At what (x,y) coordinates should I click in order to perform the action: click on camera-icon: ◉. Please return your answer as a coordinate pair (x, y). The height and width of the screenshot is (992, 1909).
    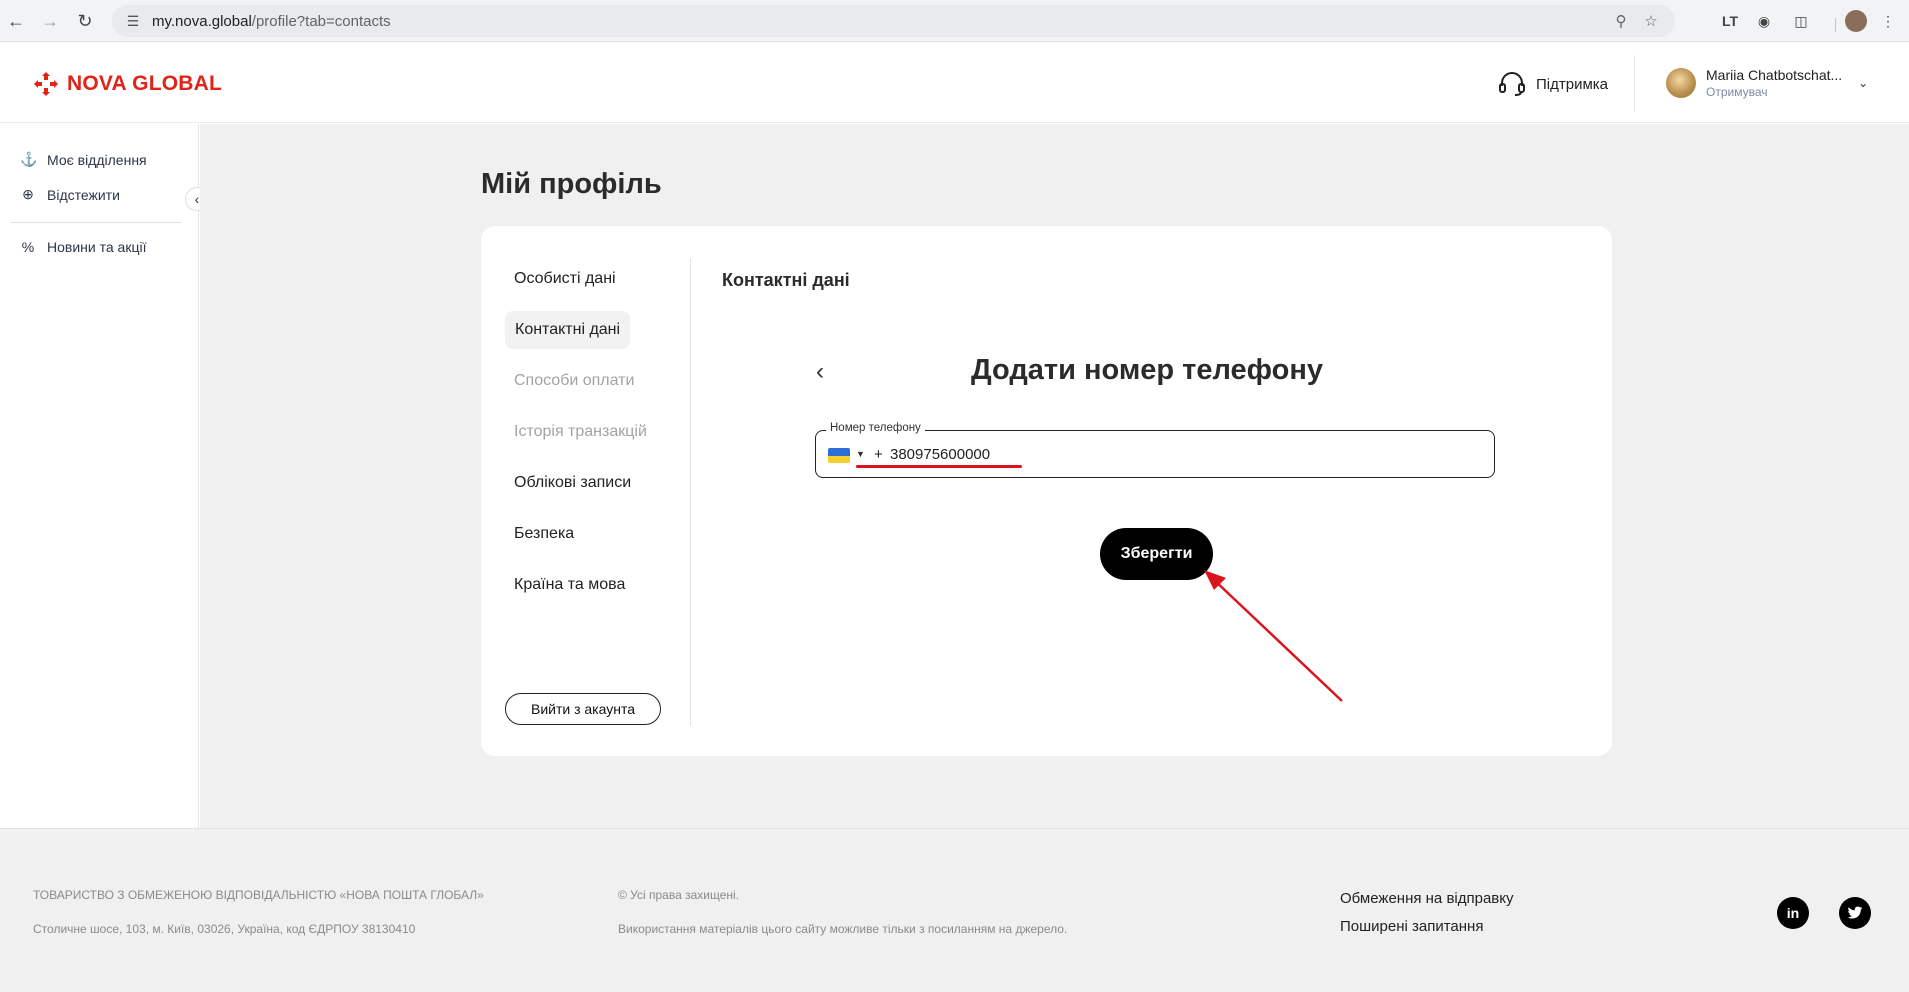
    Looking at the image, I should click on (1764, 21).